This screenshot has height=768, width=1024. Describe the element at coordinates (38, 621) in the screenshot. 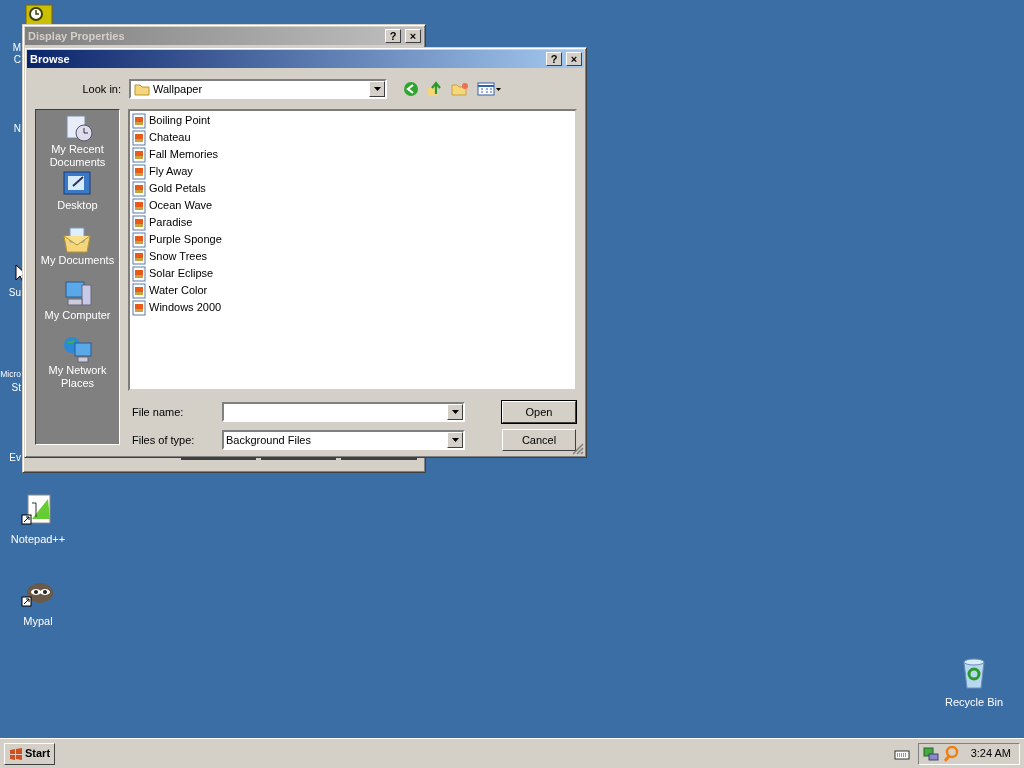

I see `icon-label: Mypal` at that location.